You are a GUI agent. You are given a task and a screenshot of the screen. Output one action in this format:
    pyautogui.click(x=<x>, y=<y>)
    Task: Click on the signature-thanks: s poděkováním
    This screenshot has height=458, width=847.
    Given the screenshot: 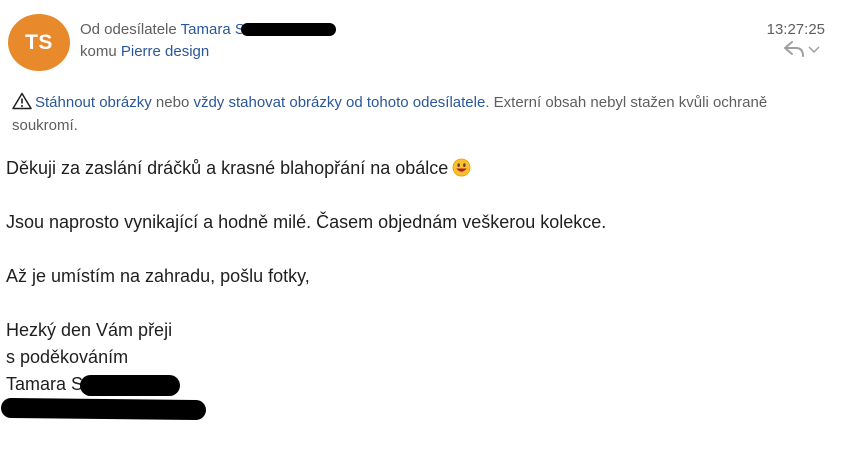 What is the action you would take?
    pyautogui.click(x=67, y=357)
    